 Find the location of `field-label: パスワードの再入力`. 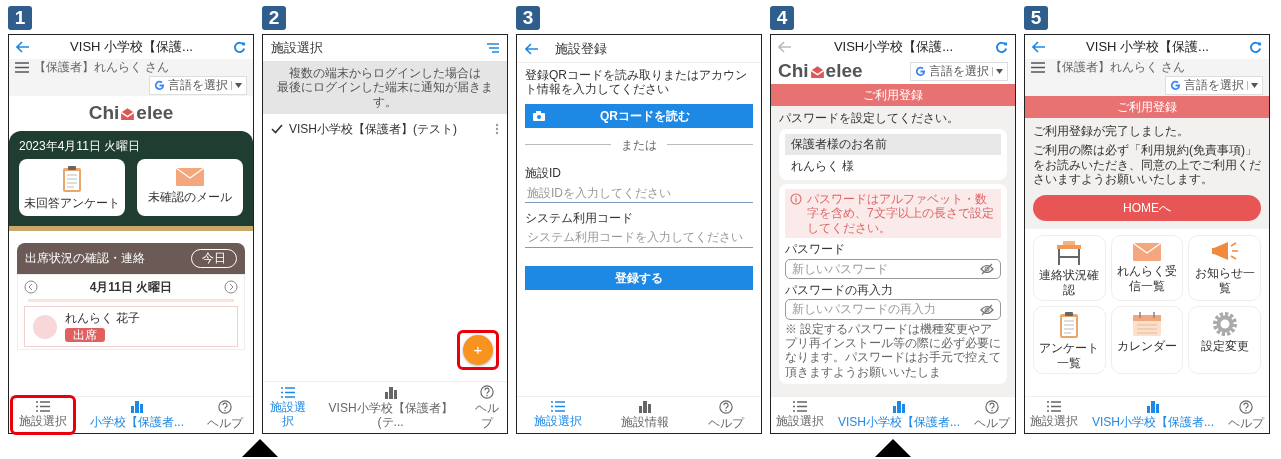

field-label: パスワードの再入力 is located at coordinates (839, 290).